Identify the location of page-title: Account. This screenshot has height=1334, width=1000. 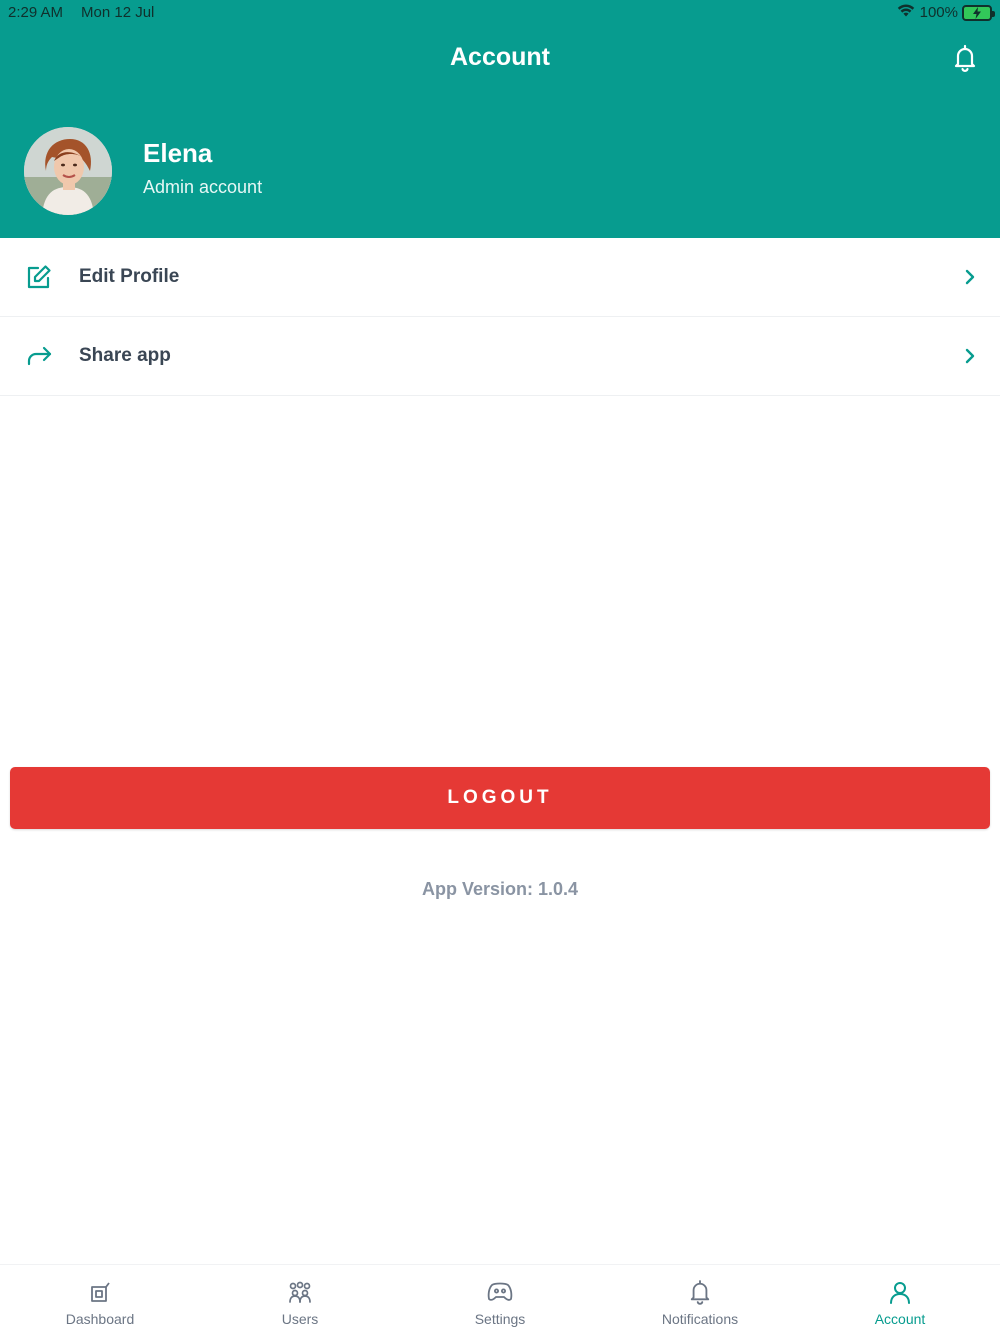
(500, 57).